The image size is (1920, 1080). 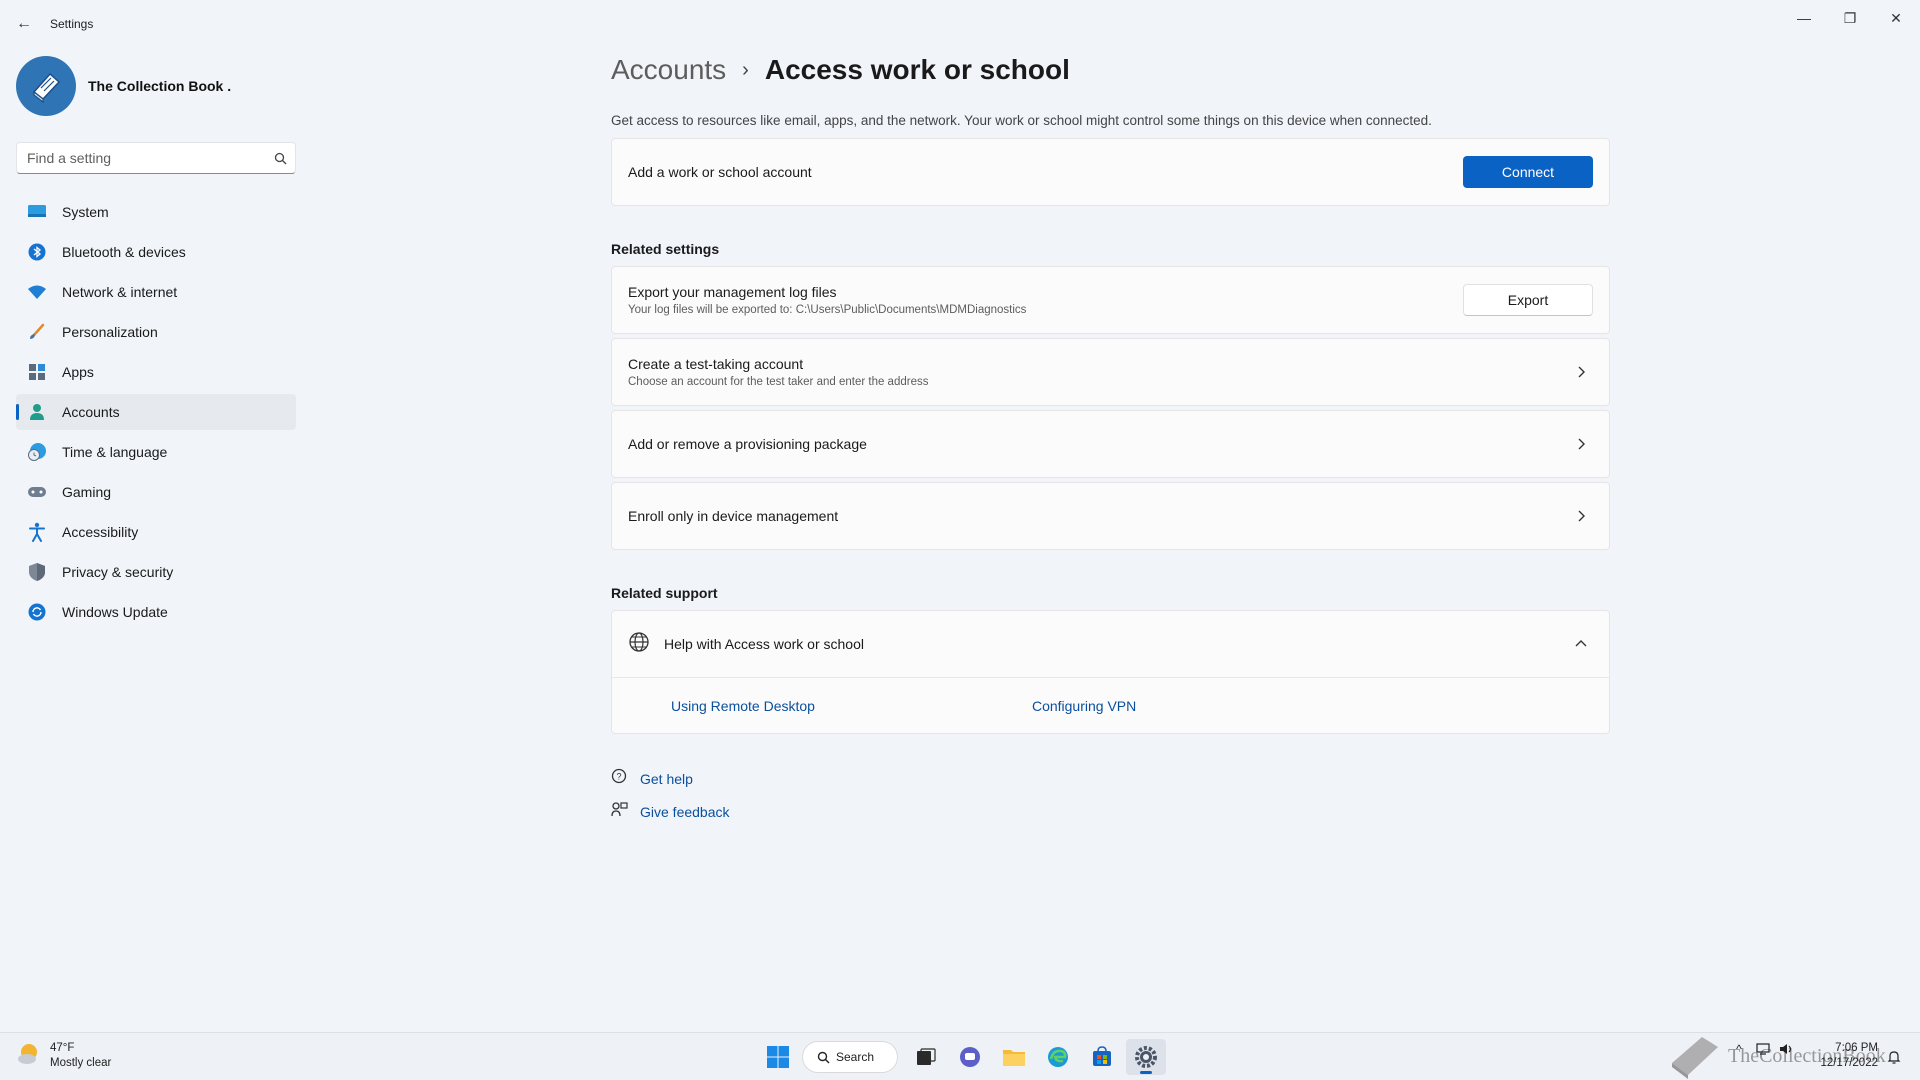 I want to click on sidebar-item-label: Bluetooth & devices, so click(x=124, y=252).